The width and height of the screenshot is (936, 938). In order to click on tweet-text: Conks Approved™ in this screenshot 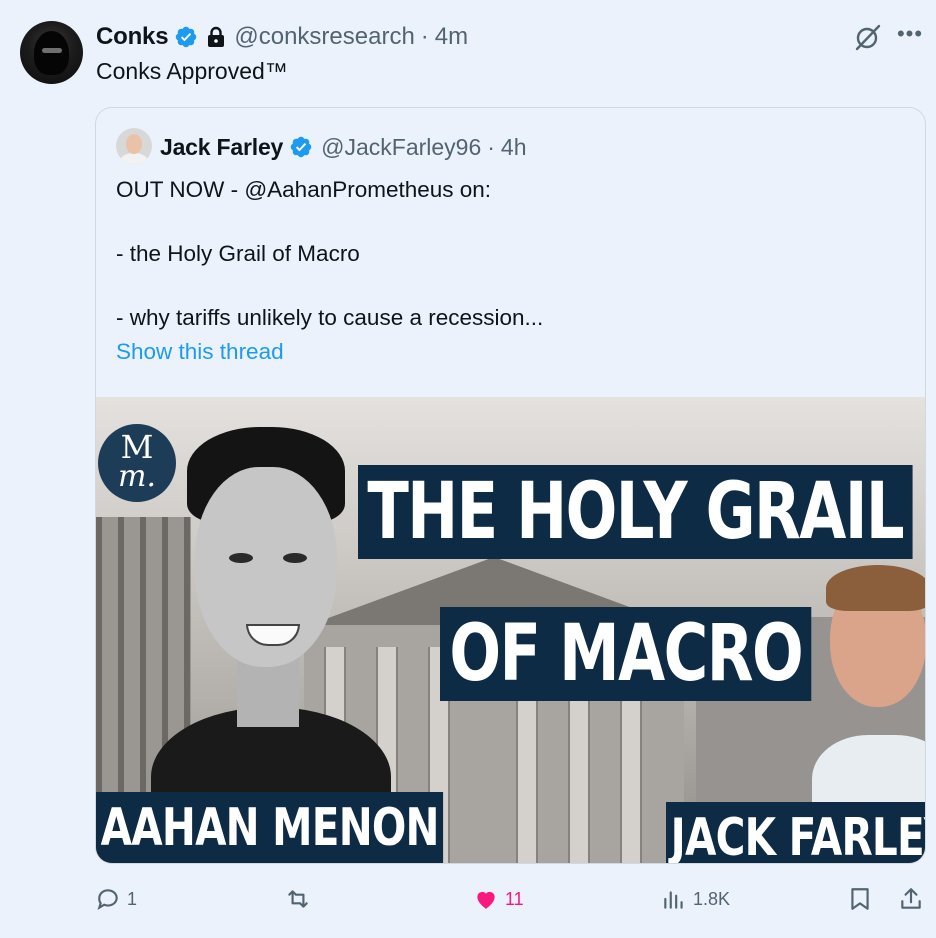, I will do `click(192, 71)`.